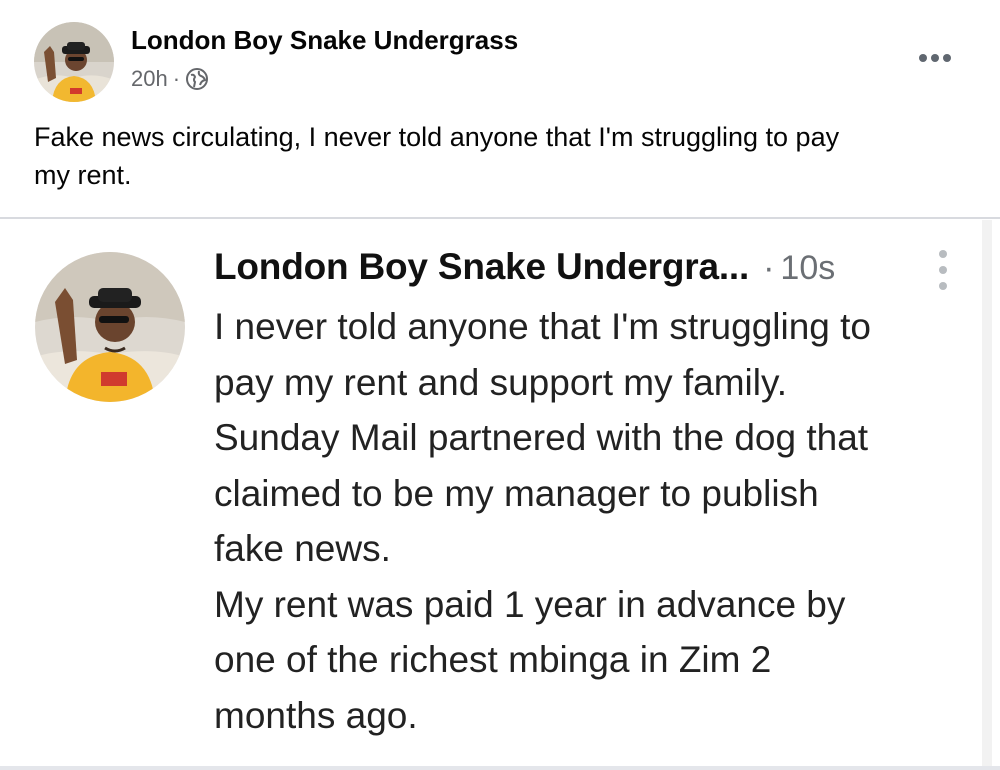 The width and height of the screenshot is (1000, 770). Describe the element at coordinates (541, 437) in the screenshot. I see `tweet-text-line: Sunday Mail partnered with the dog that` at that location.